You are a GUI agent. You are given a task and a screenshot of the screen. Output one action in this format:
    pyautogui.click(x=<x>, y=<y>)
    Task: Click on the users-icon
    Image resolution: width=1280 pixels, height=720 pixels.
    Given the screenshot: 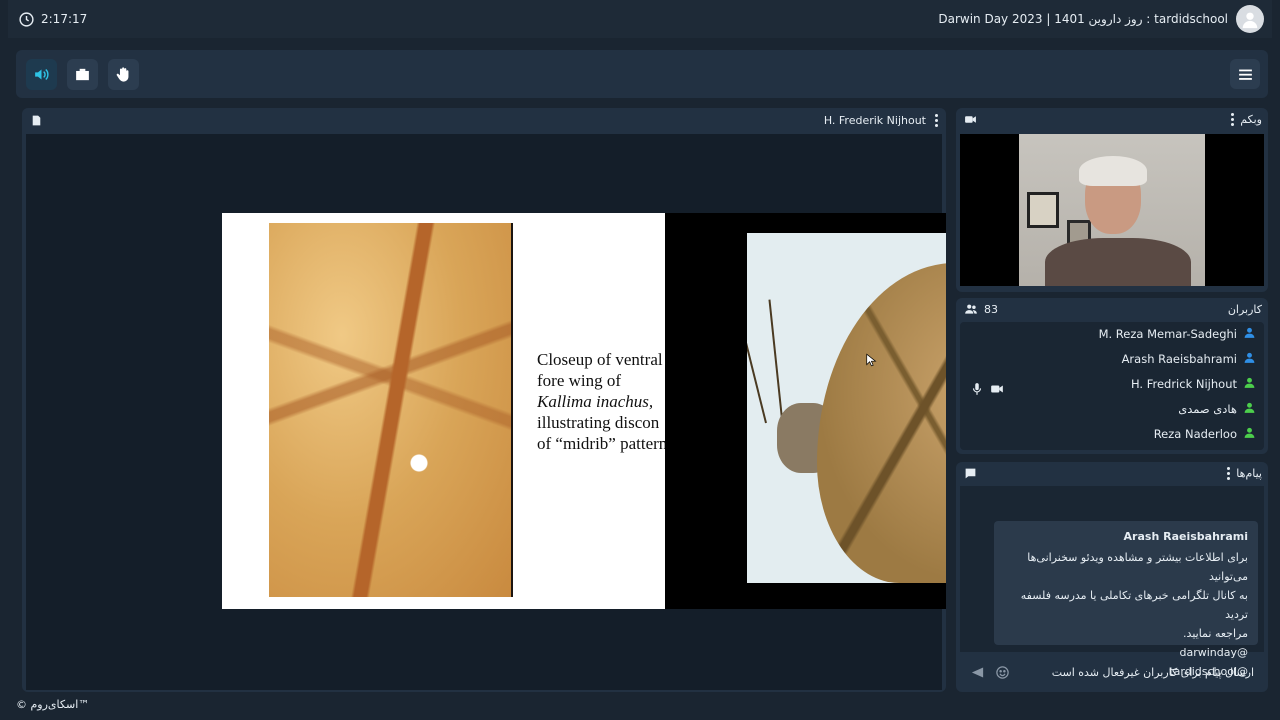 What is the action you would take?
    pyautogui.click(x=971, y=309)
    